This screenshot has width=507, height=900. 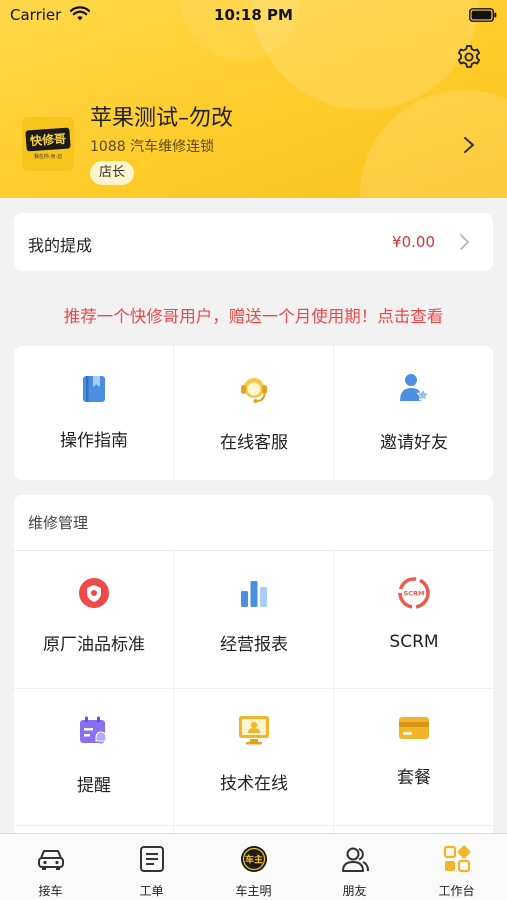 I want to click on book-icon, so click(x=94, y=389).